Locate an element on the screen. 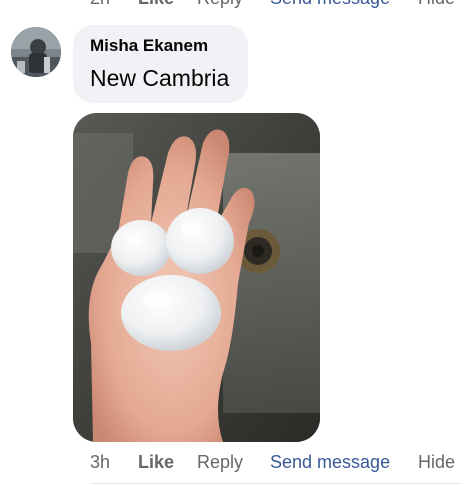 This screenshot has height=485, width=464. previous-reply-button: Reply is located at coordinates (233, 4).